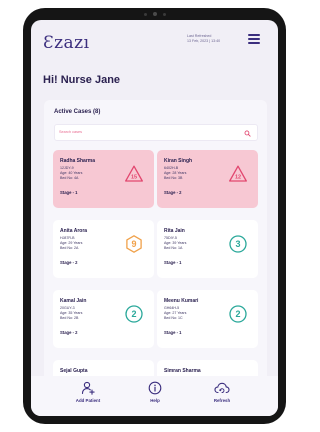 This screenshot has width=320, height=432. Describe the element at coordinates (134, 178) in the screenshot. I see `risk-score: 15` at that location.